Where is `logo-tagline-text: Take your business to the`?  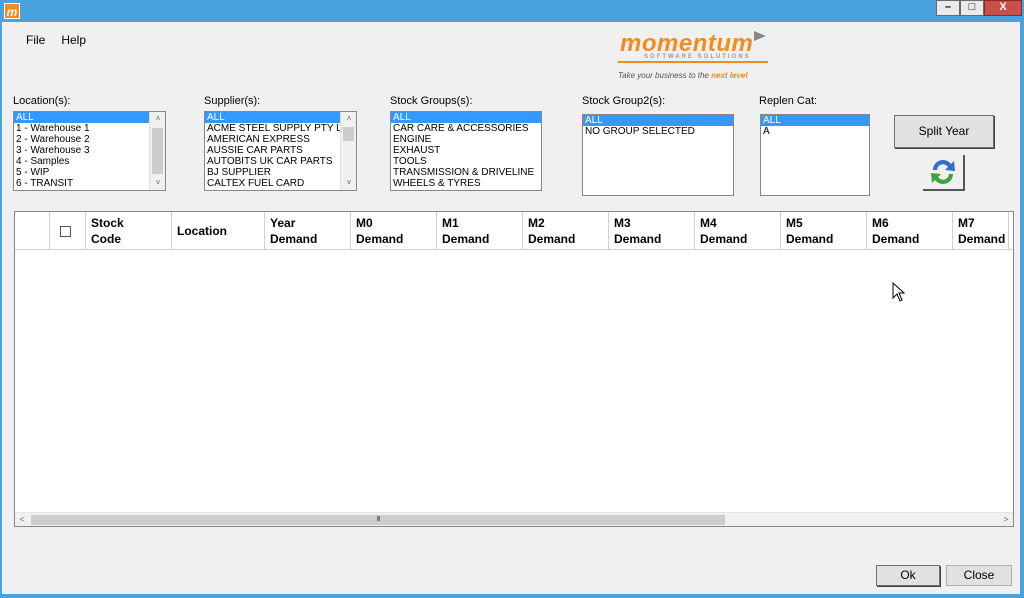
logo-tagline-text: Take your business to the is located at coordinates (665, 75).